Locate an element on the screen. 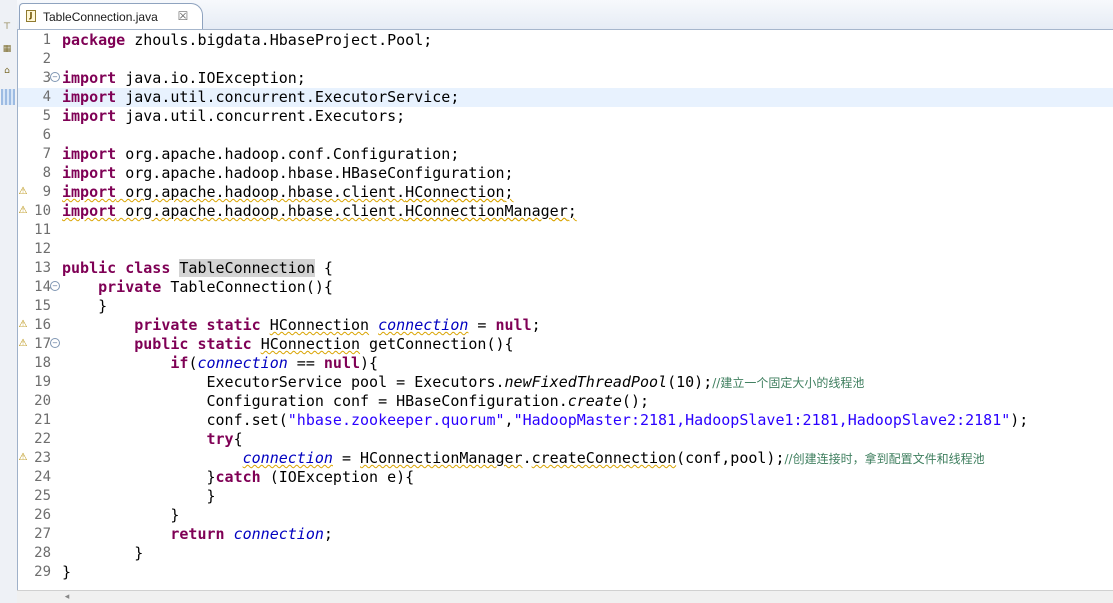 The height and width of the screenshot is (603, 1113). line-number: 25 is located at coordinates (42, 496).